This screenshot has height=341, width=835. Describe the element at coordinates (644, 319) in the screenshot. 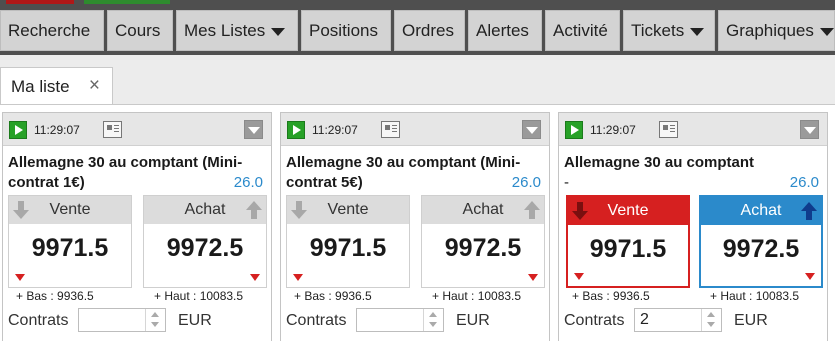

I see `quantity-value: 2` at that location.